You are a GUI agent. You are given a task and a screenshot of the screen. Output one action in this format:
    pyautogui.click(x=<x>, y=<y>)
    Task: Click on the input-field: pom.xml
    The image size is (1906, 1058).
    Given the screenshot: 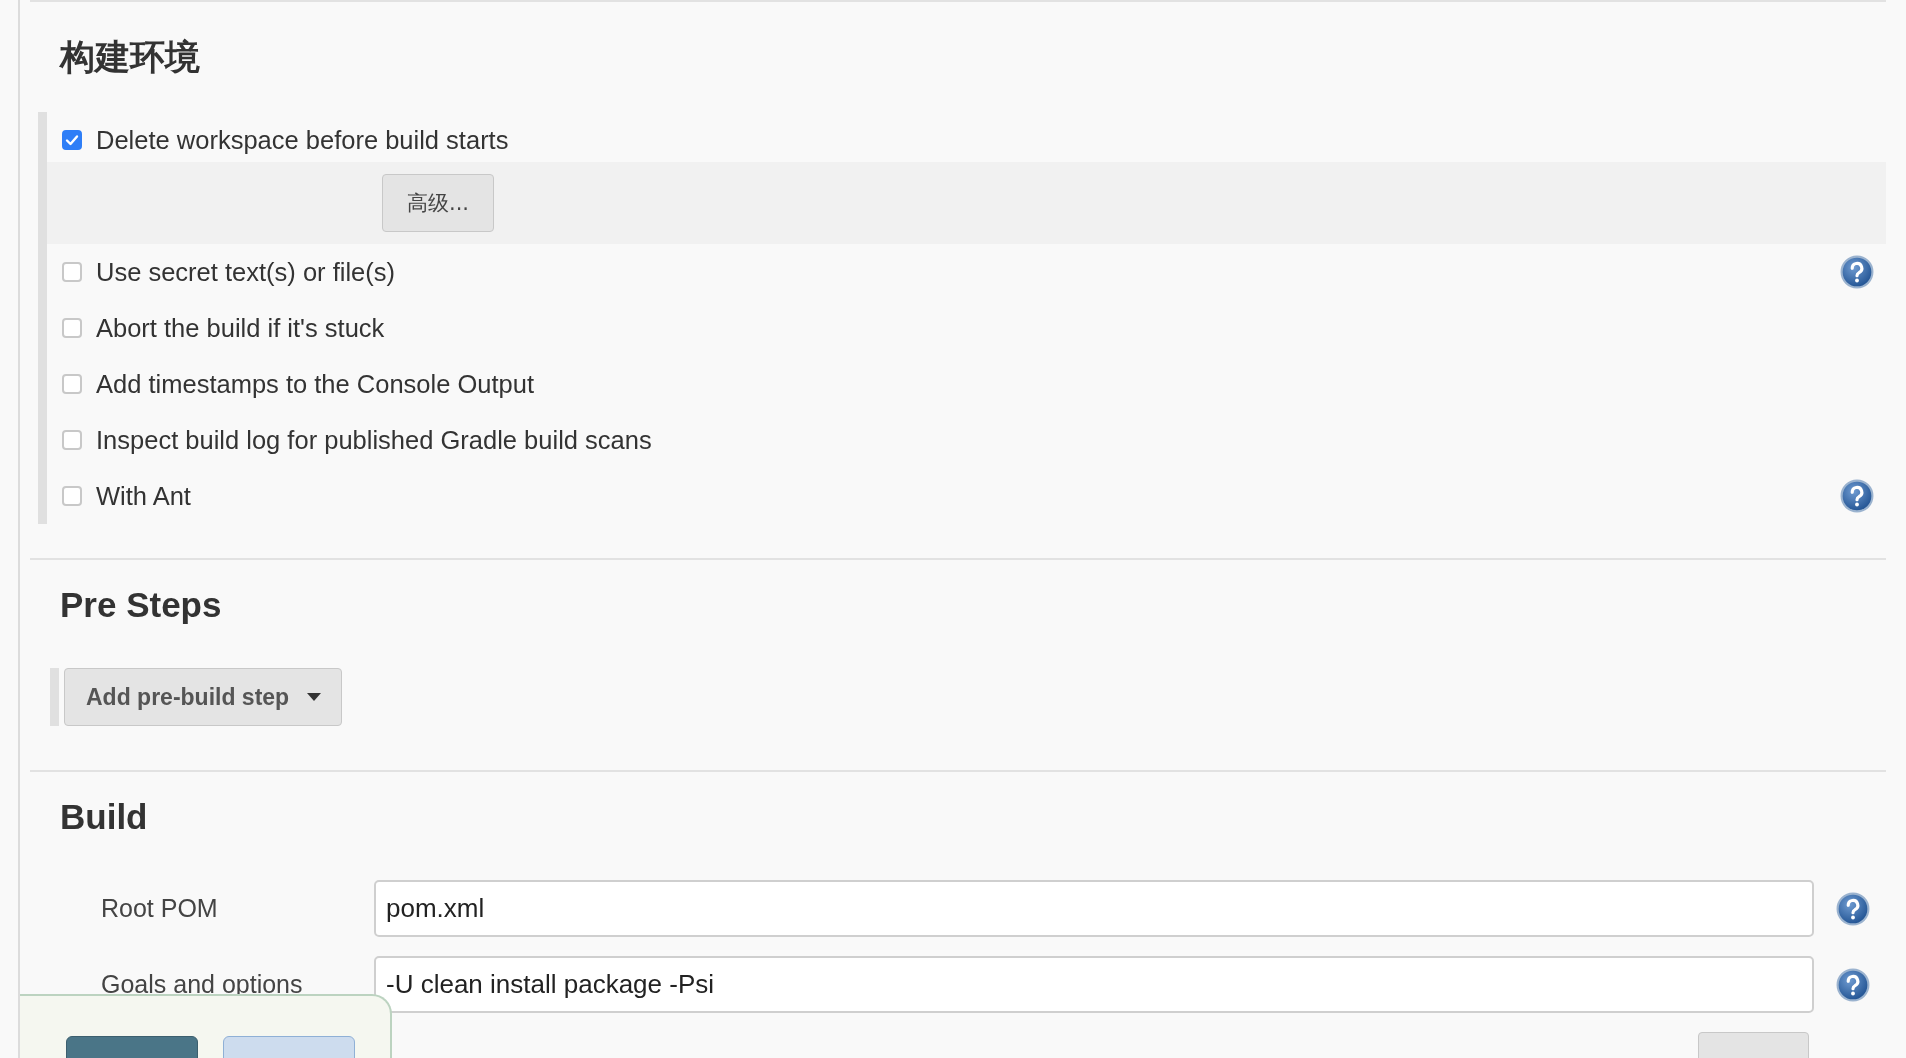 What is the action you would take?
    pyautogui.click(x=1094, y=908)
    